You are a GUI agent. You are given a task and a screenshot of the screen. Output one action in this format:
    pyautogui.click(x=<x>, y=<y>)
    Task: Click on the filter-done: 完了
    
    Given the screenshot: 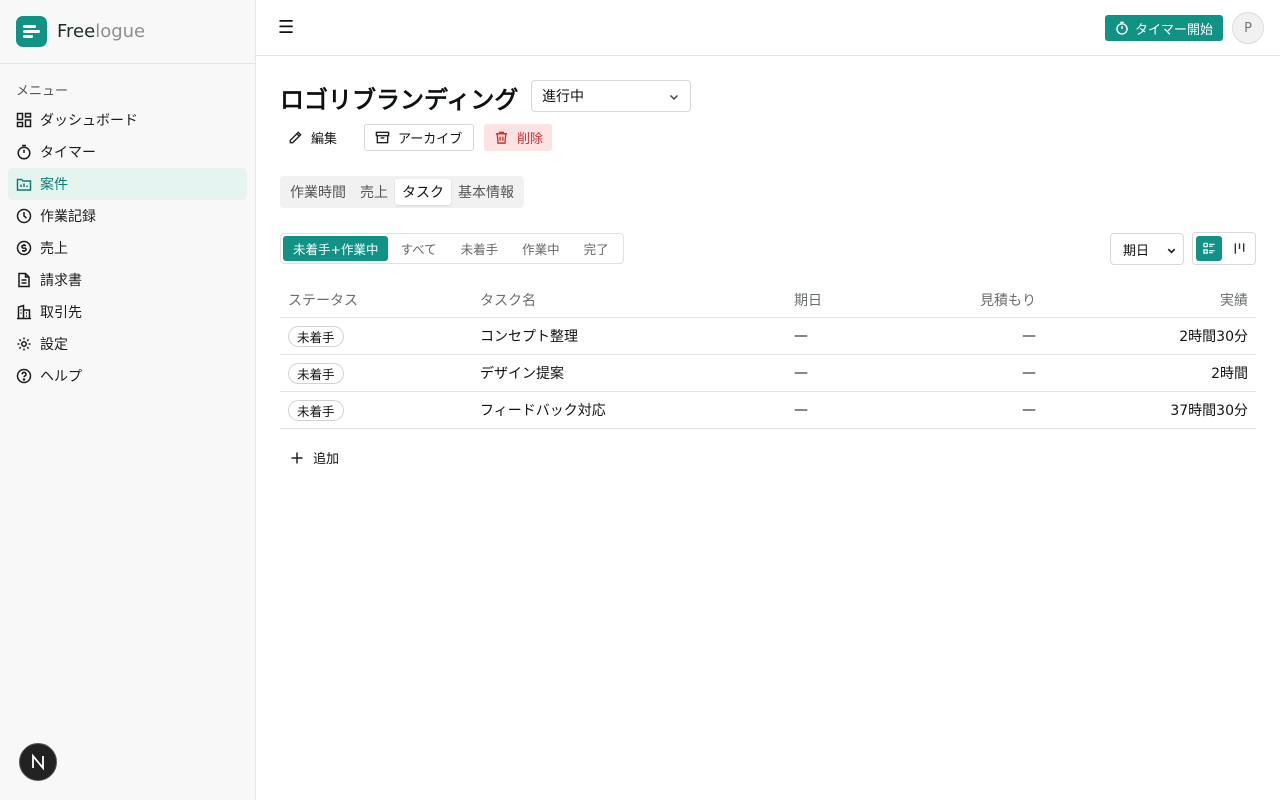 What is the action you would take?
    pyautogui.click(x=596, y=248)
    